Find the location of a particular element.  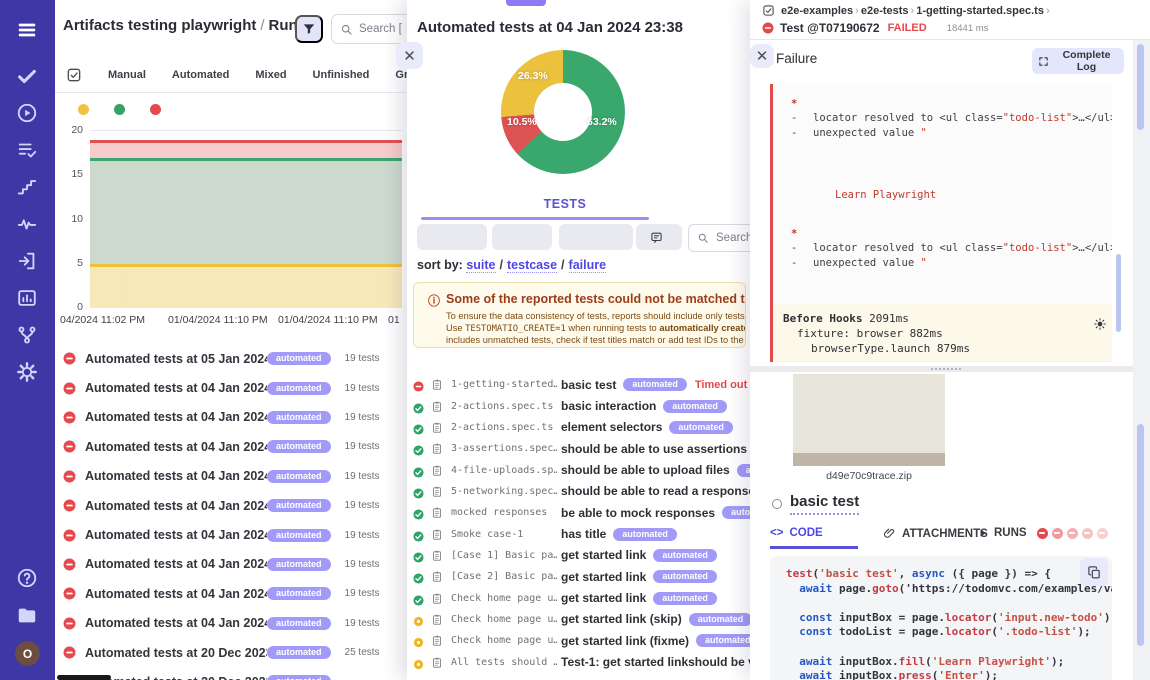

steps-icon is located at coordinates (27, 187).